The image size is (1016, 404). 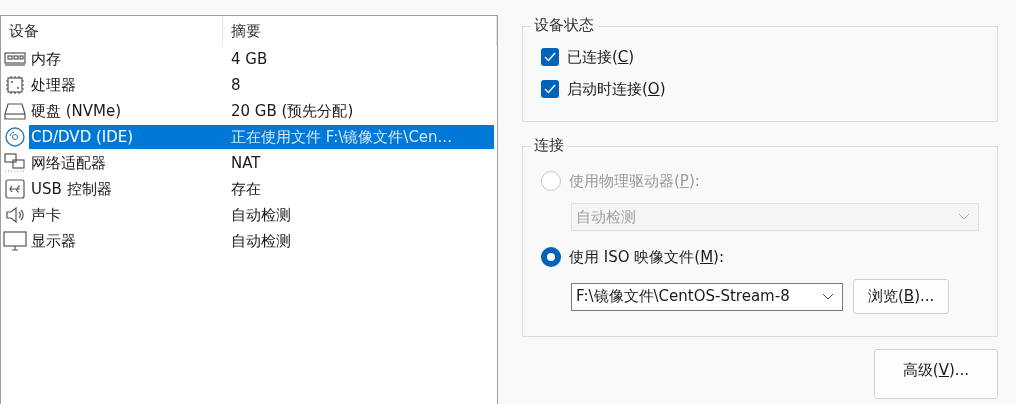 I want to click on disc-icon, so click(x=15, y=137).